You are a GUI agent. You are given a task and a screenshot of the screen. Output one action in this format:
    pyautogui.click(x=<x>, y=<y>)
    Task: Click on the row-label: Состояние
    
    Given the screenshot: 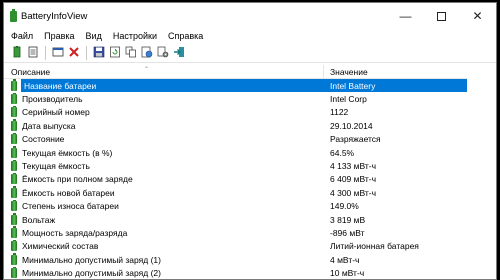 What is the action you would take?
    pyautogui.click(x=43, y=139)
    